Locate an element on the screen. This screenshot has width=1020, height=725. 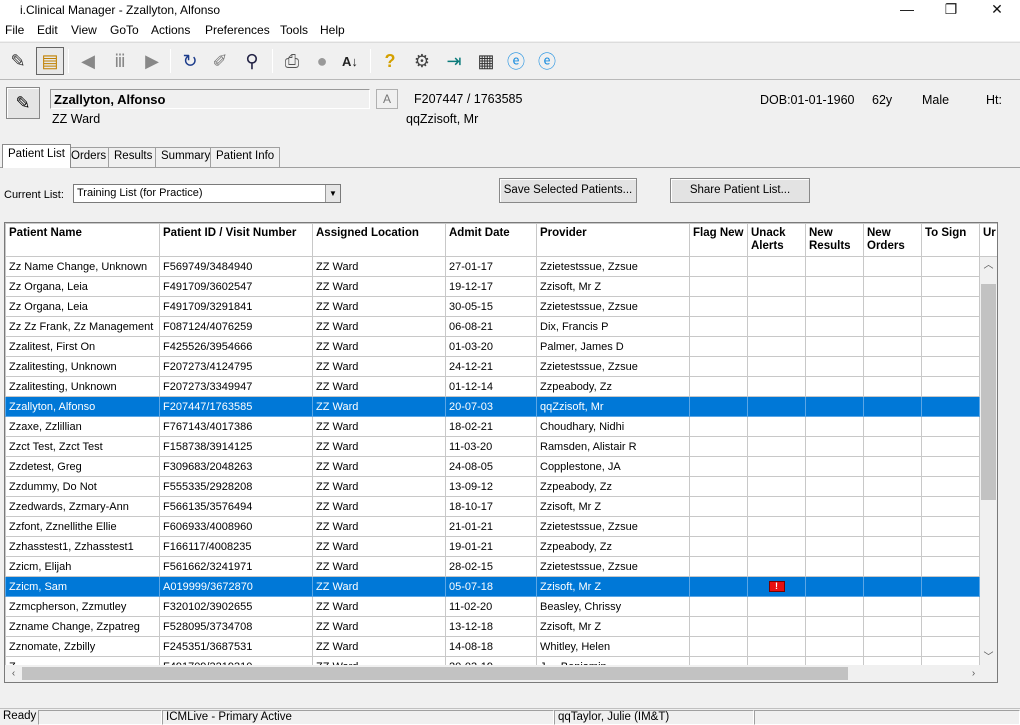
col-flag-new: Flag New is located at coordinates (718, 240).